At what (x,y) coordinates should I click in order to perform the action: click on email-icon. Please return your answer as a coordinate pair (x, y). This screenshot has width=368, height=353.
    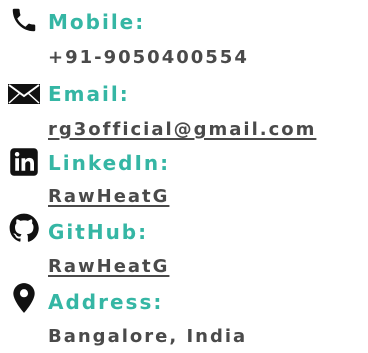
    Looking at the image, I should click on (24, 94).